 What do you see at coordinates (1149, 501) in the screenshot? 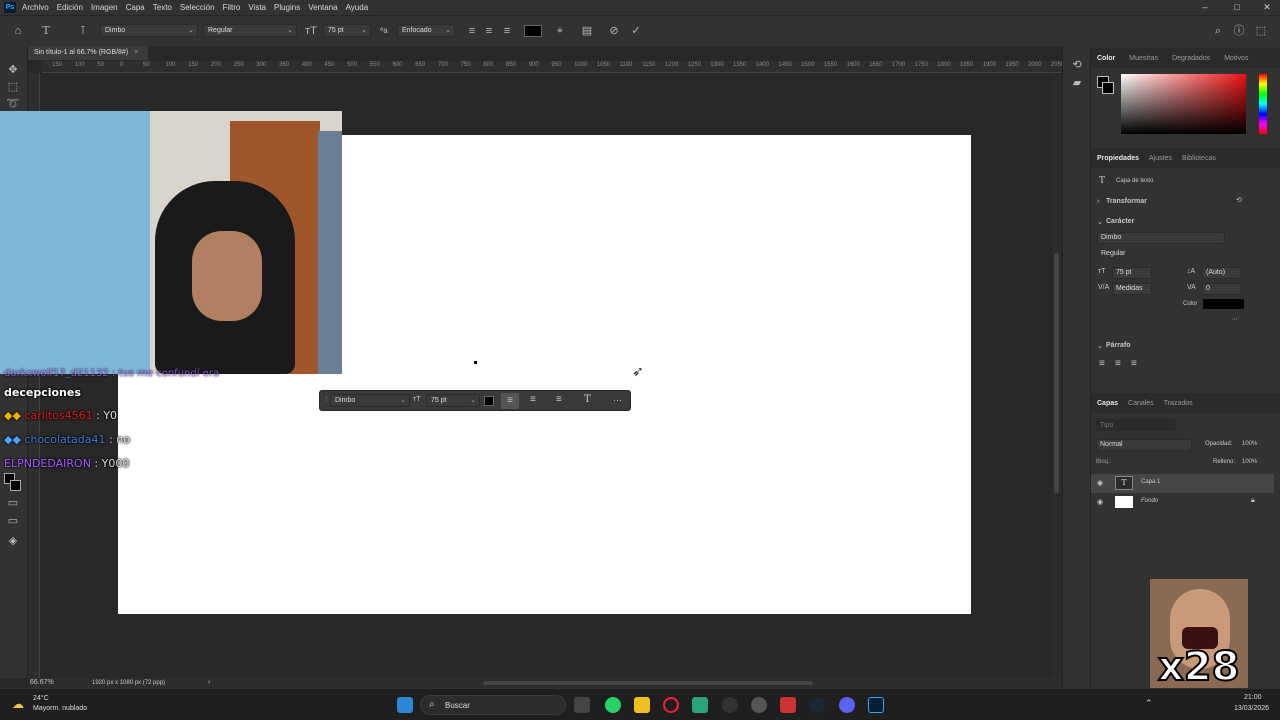
I see `layer-name: Fondo` at bounding box center [1149, 501].